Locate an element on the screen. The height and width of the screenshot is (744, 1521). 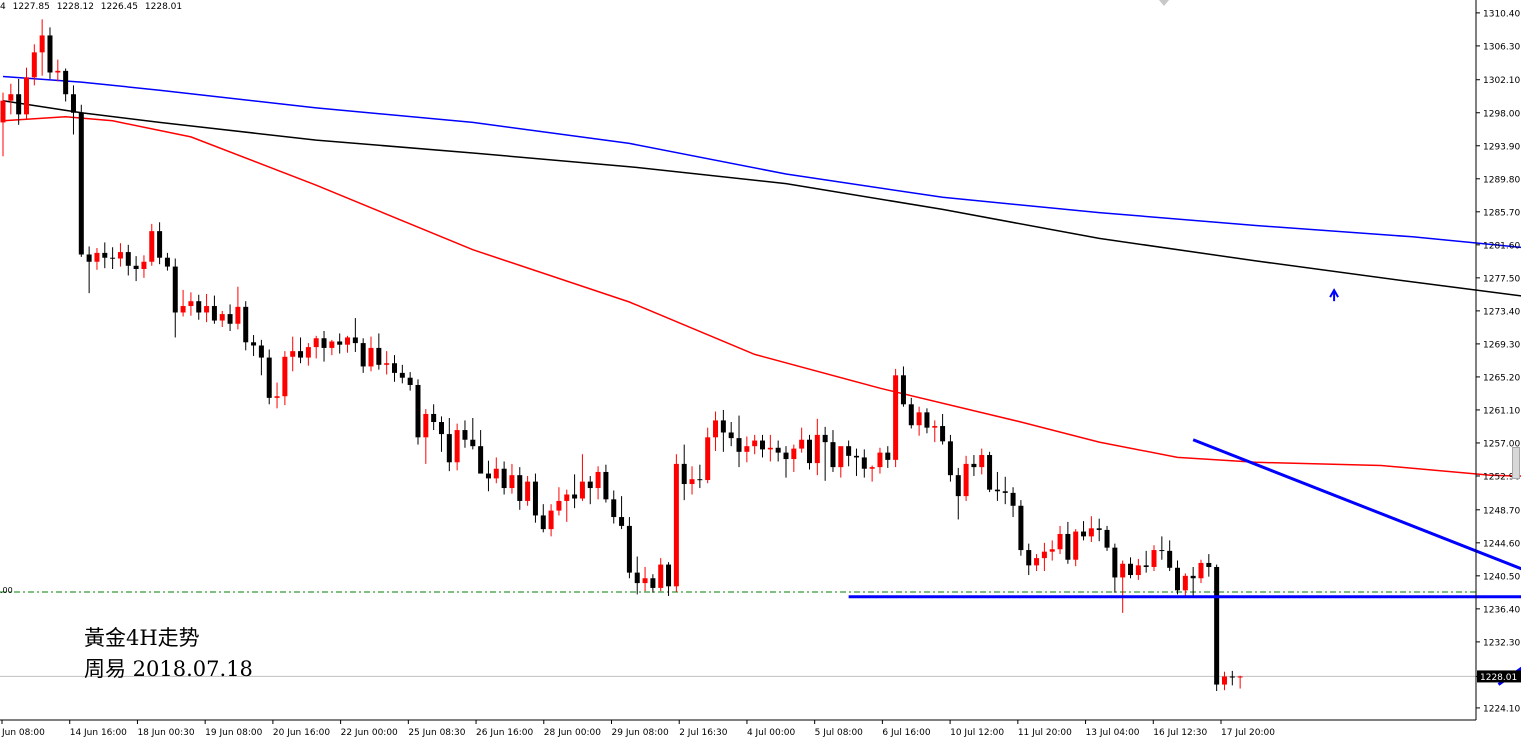
y-tick-label: 1269.30 is located at coordinates (1501, 345).